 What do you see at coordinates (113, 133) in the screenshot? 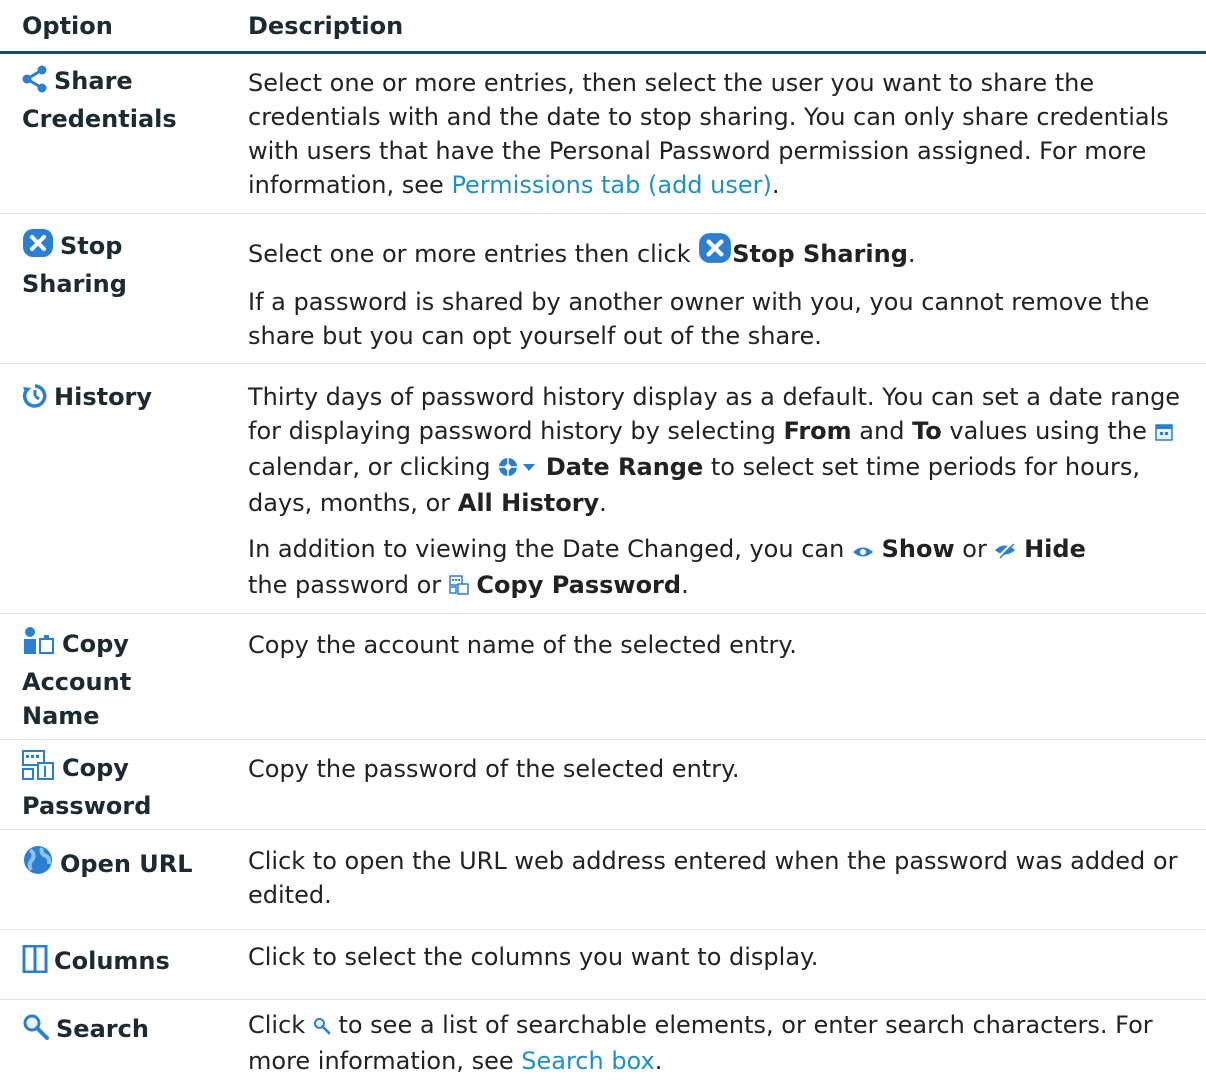
I see `option-cell: Share Credentials` at bounding box center [113, 133].